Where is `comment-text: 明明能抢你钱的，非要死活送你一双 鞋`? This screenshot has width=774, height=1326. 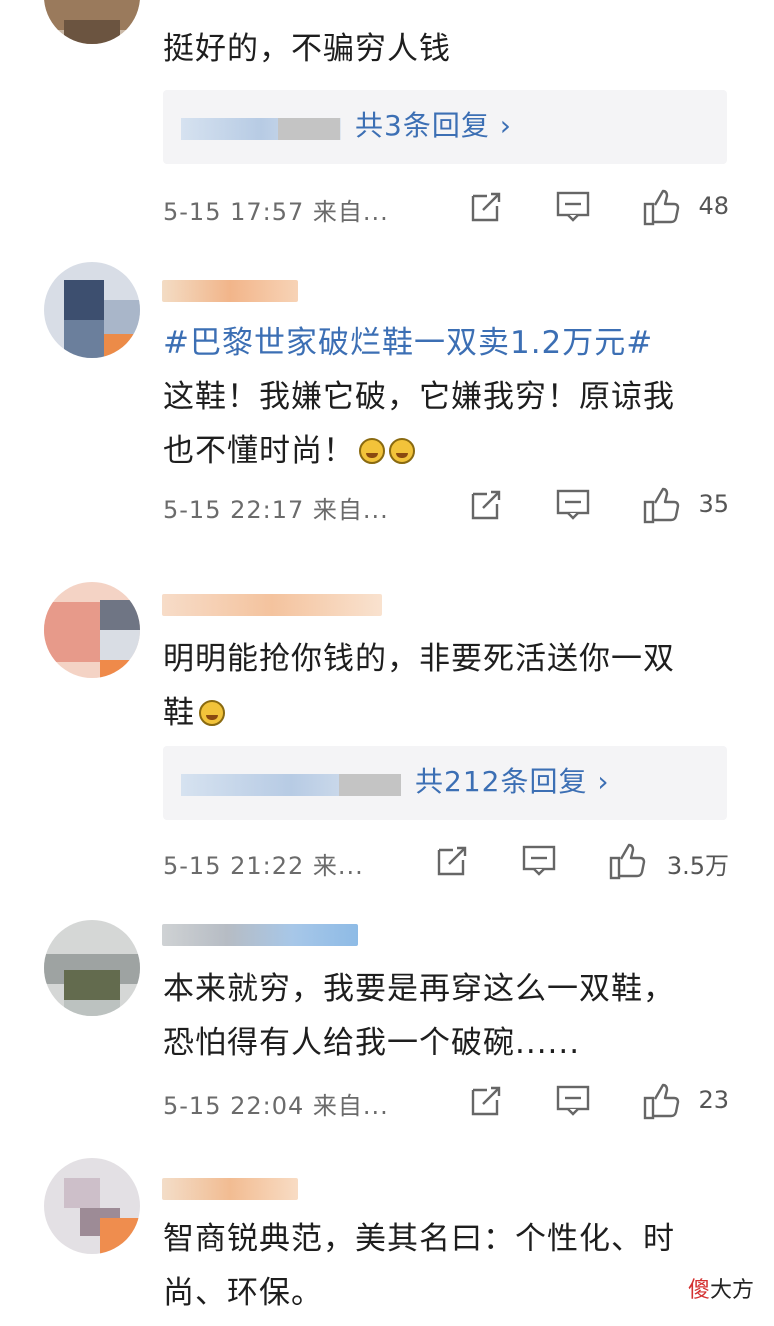
comment-text: 明明能抢你钱的，非要死活送你一双 鞋 is located at coordinates (419, 686).